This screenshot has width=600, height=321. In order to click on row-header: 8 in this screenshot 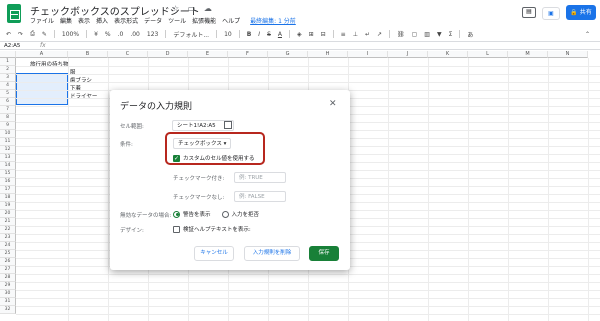, I will do `click(8, 118)`.